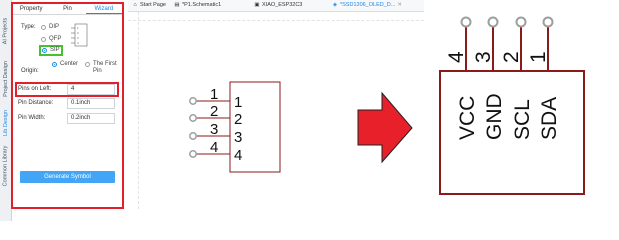  I want to click on final-pin-number-2: 2, so click(511, 57).